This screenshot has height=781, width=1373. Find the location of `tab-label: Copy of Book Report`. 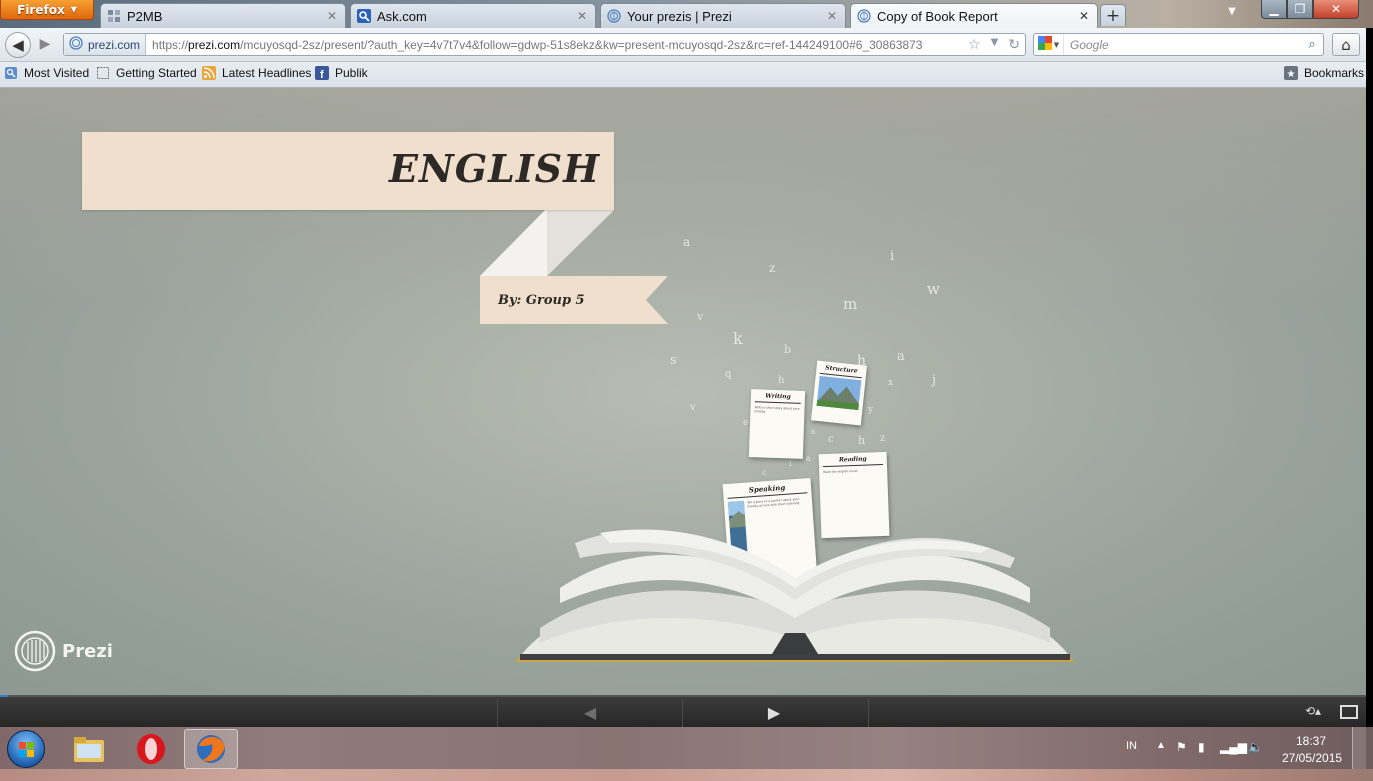

tab-label: Copy of Book Report is located at coordinates (937, 16).